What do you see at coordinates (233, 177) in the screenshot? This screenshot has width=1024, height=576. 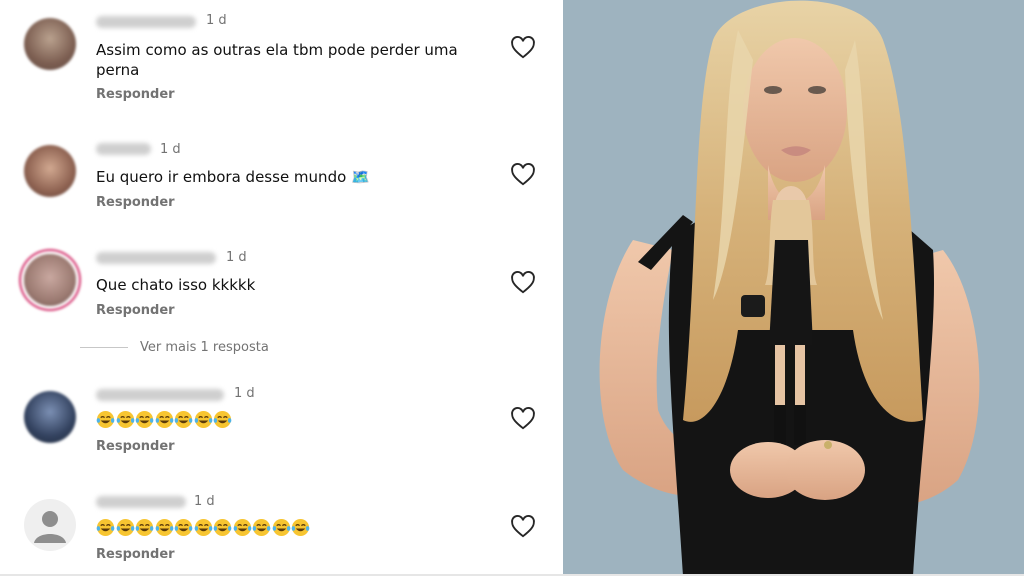 I see `comment-text: Eu quero ir embora desse mundo 🗺️` at bounding box center [233, 177].